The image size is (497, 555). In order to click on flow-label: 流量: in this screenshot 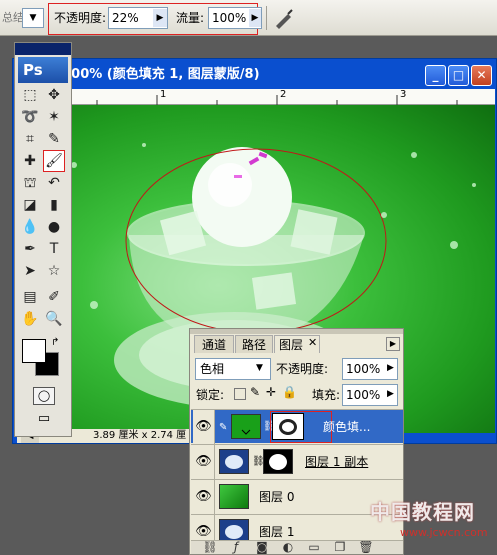, I will do `click(190, 18)`.